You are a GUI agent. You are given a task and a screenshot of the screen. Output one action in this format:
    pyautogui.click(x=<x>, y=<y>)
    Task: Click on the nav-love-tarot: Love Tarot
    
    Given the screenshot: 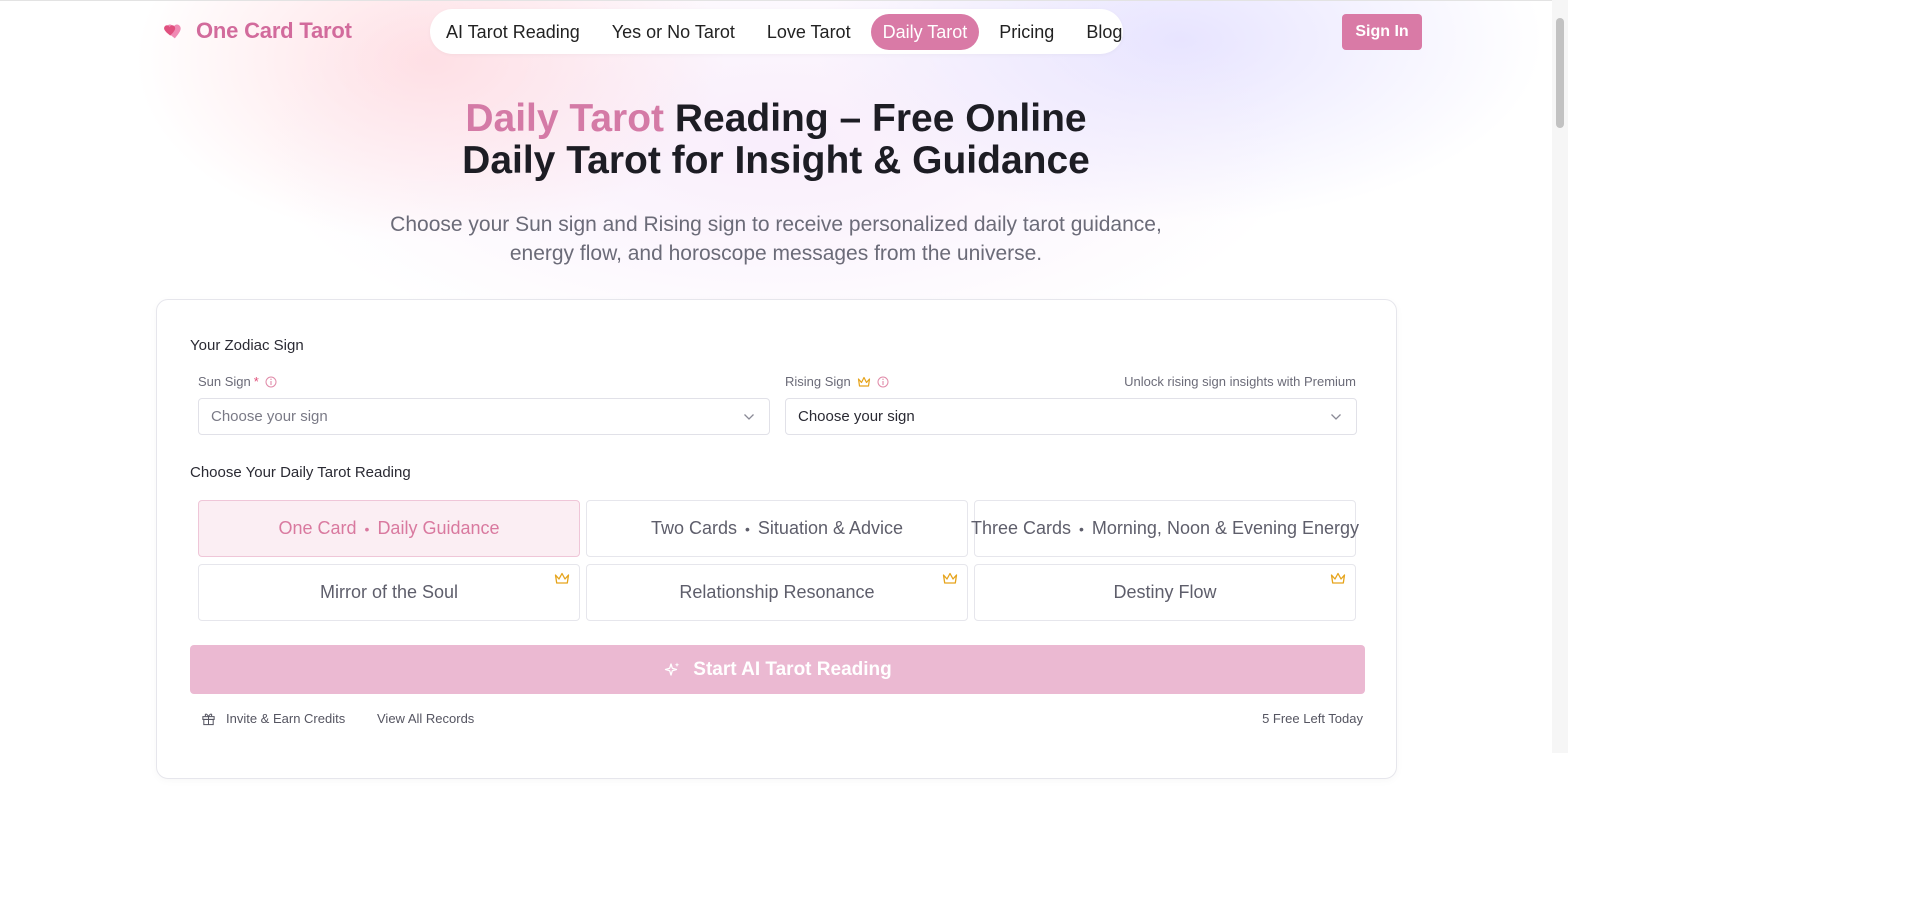 What is the action you would take?
    pyautogui.click(x=809, y=32)
    